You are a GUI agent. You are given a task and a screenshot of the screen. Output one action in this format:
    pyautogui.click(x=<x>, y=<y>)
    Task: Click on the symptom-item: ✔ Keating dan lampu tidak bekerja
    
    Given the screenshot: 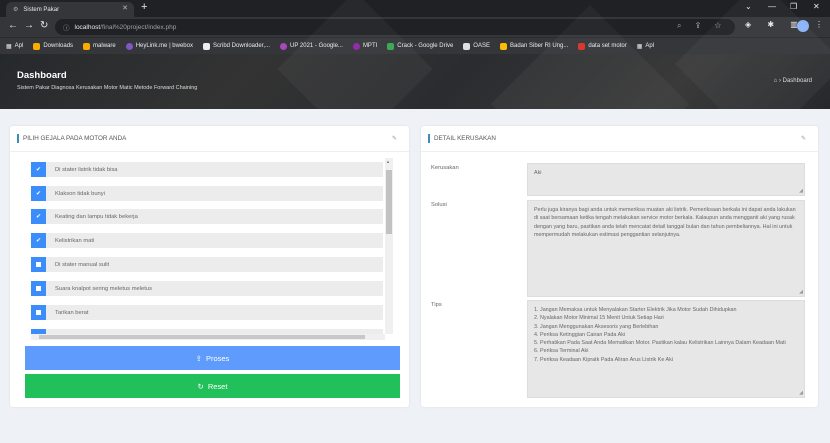 What is the action you would take?
    pyautogui.click(x=207, y=216)
    